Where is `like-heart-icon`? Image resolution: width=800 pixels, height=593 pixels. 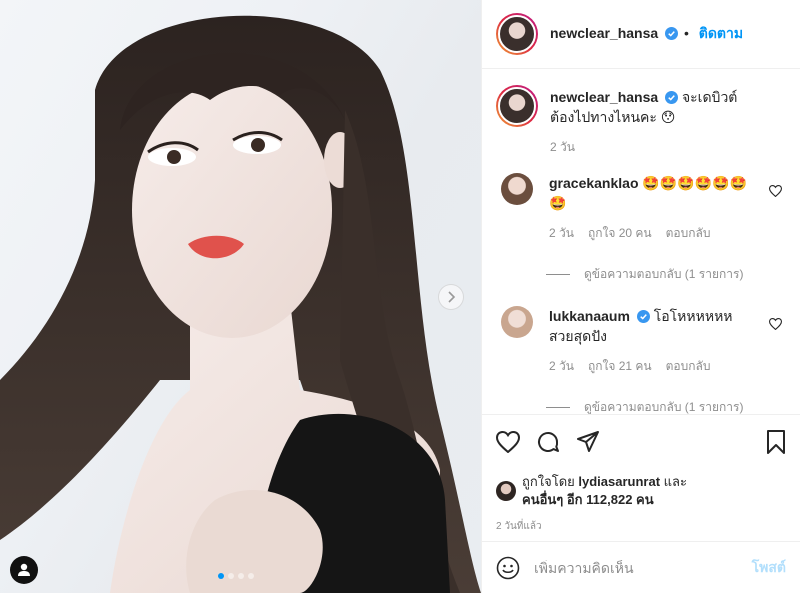 like-heart-icon is located at coordinates (508, 442).